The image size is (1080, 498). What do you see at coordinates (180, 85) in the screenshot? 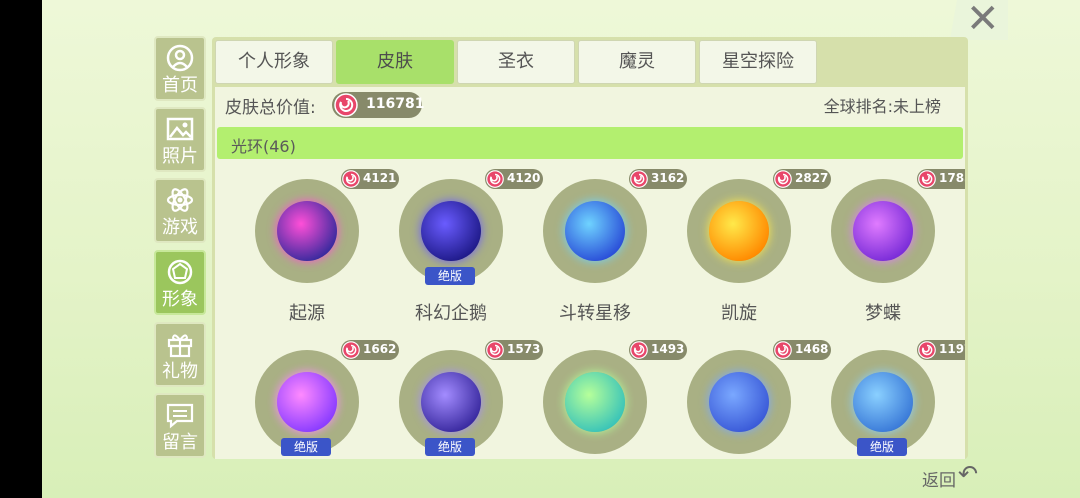
I see `sidebar-item-label: 首页` at bounding box center [180, 85].